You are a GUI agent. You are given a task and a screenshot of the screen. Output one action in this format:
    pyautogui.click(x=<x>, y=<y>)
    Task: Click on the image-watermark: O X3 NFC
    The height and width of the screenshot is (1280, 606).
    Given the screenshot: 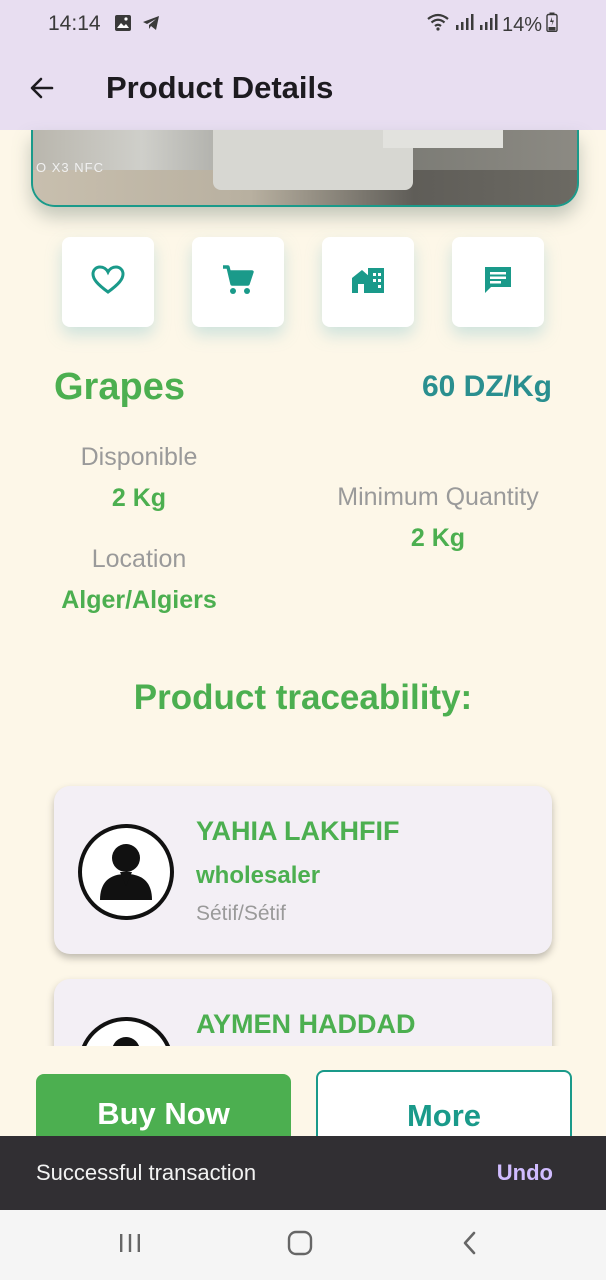 What is the action you would take?
    pyautogui.click(x=70, y=167)
    